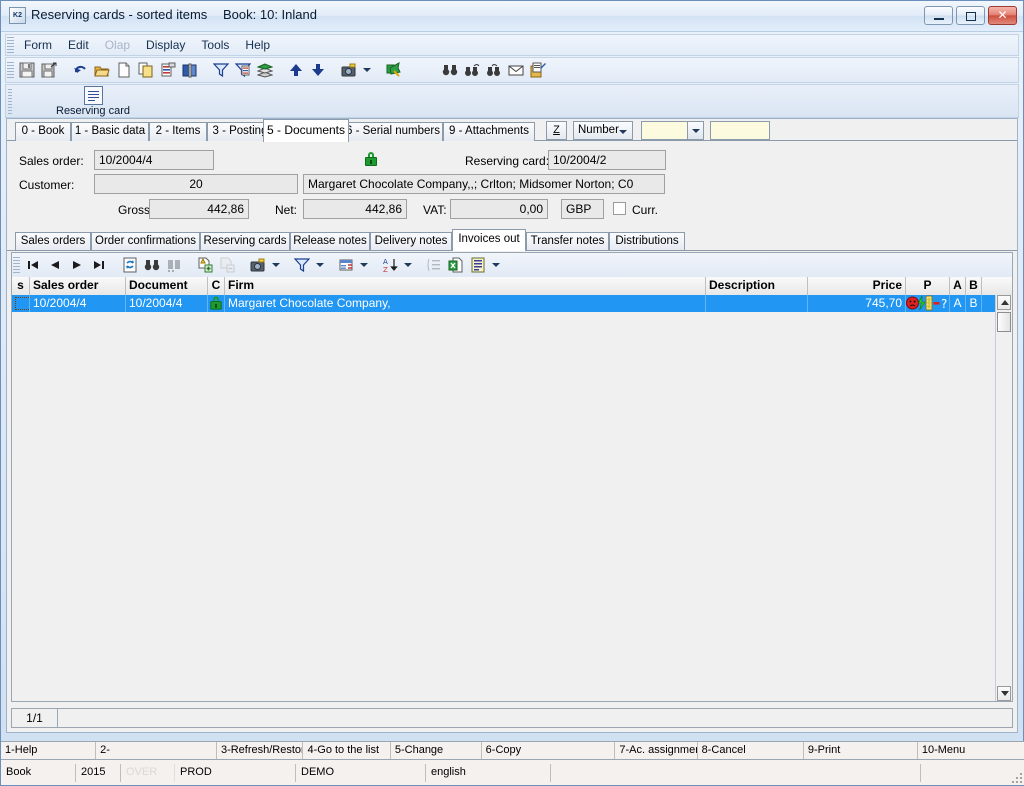 The height and width of the screenshot is (786, 1024). What do you see at coordinates (465, 286) in the screenshot?
I see `column-header-firm: Firm` at bounding box center [465, 286].